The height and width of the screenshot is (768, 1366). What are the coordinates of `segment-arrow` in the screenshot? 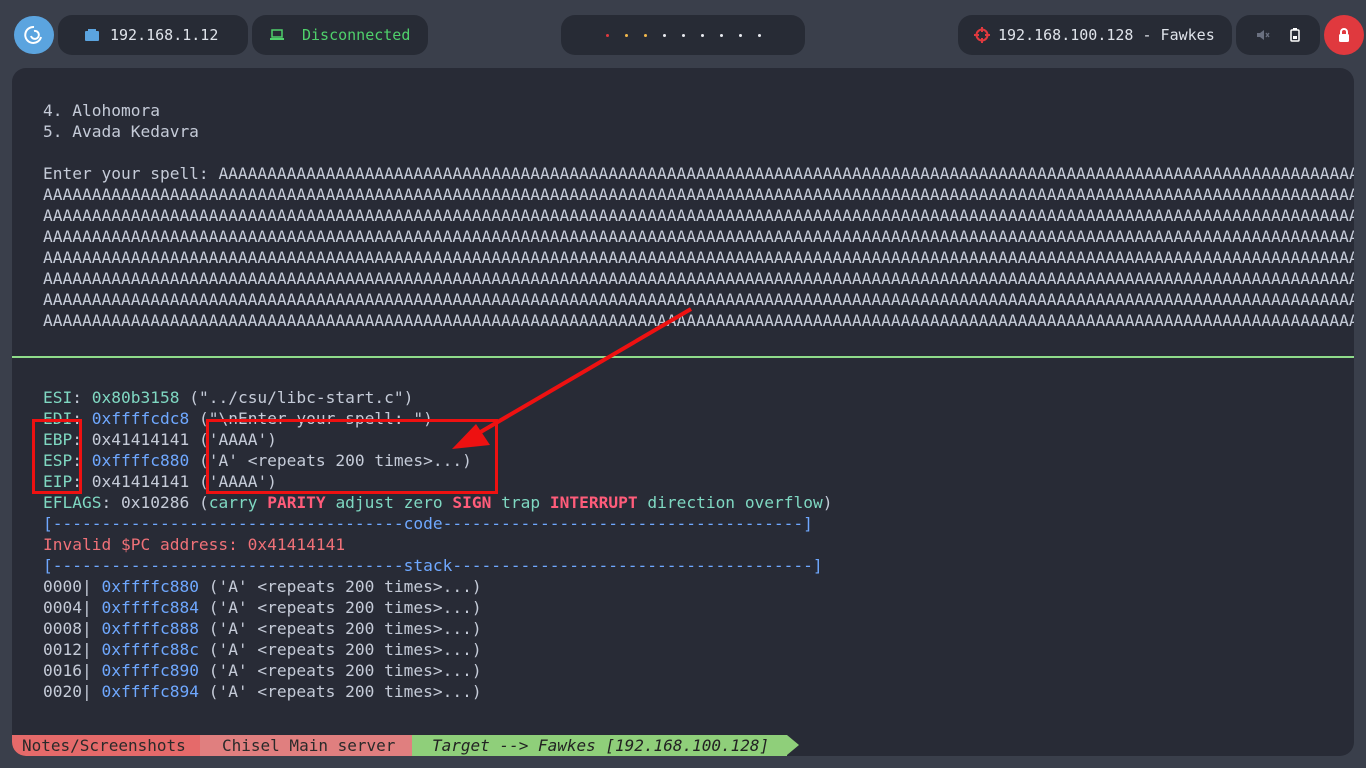 It's located at (793, 745).